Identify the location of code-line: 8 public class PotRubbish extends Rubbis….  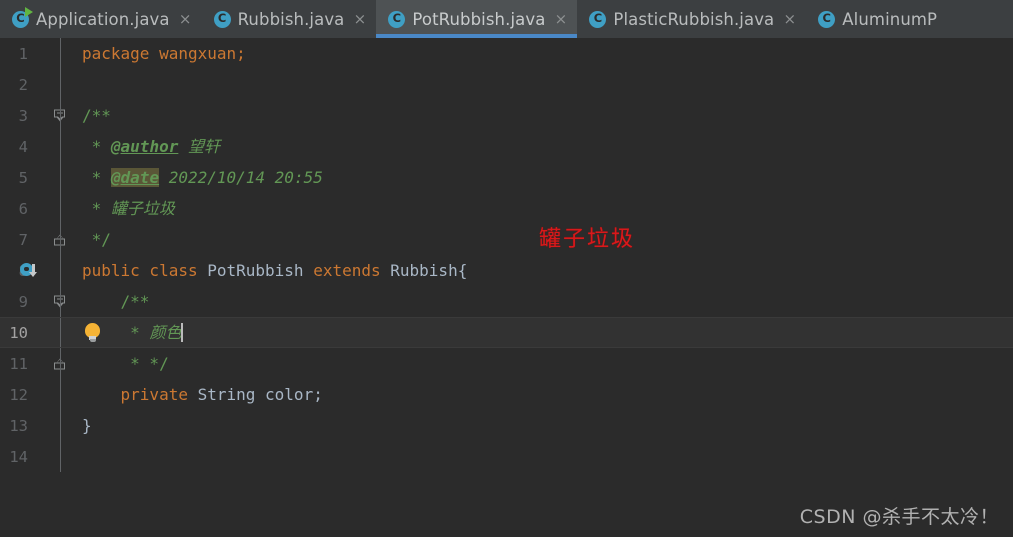
(506, 270).